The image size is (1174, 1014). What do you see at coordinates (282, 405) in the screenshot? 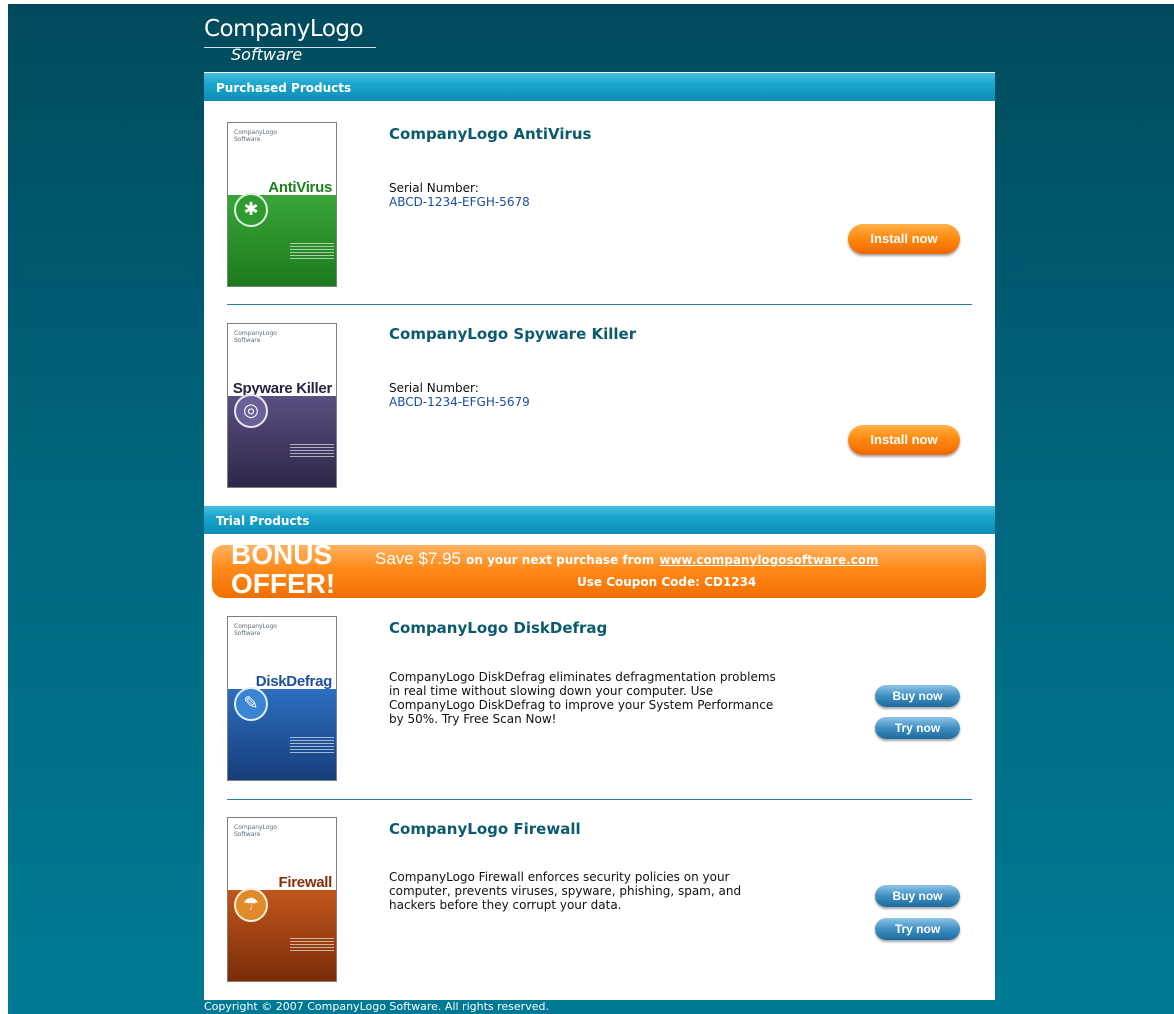
I see `spyware-killer-box-image: CompanyLogo Software Spyware Killer ◎` at bounding box center [282, 405].